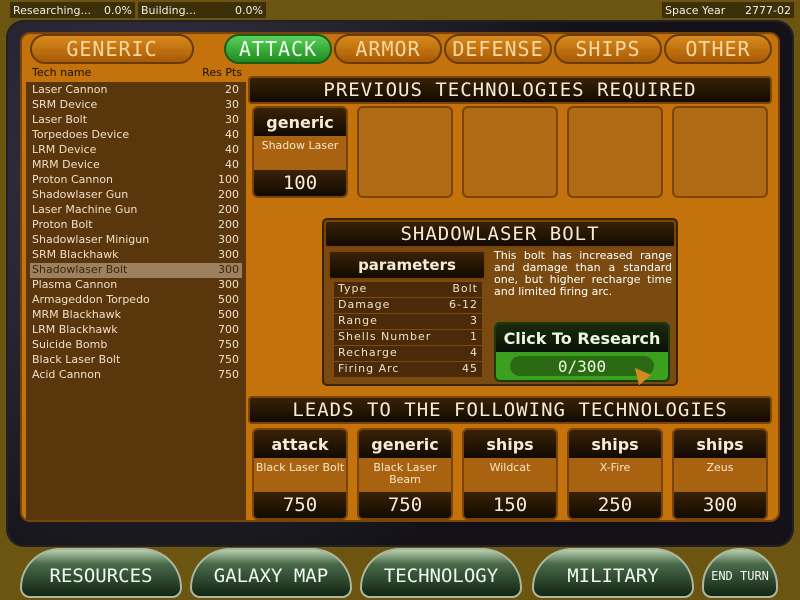  I want to click on tech-list-item: Proton Bolt 200, so click(136, 225).